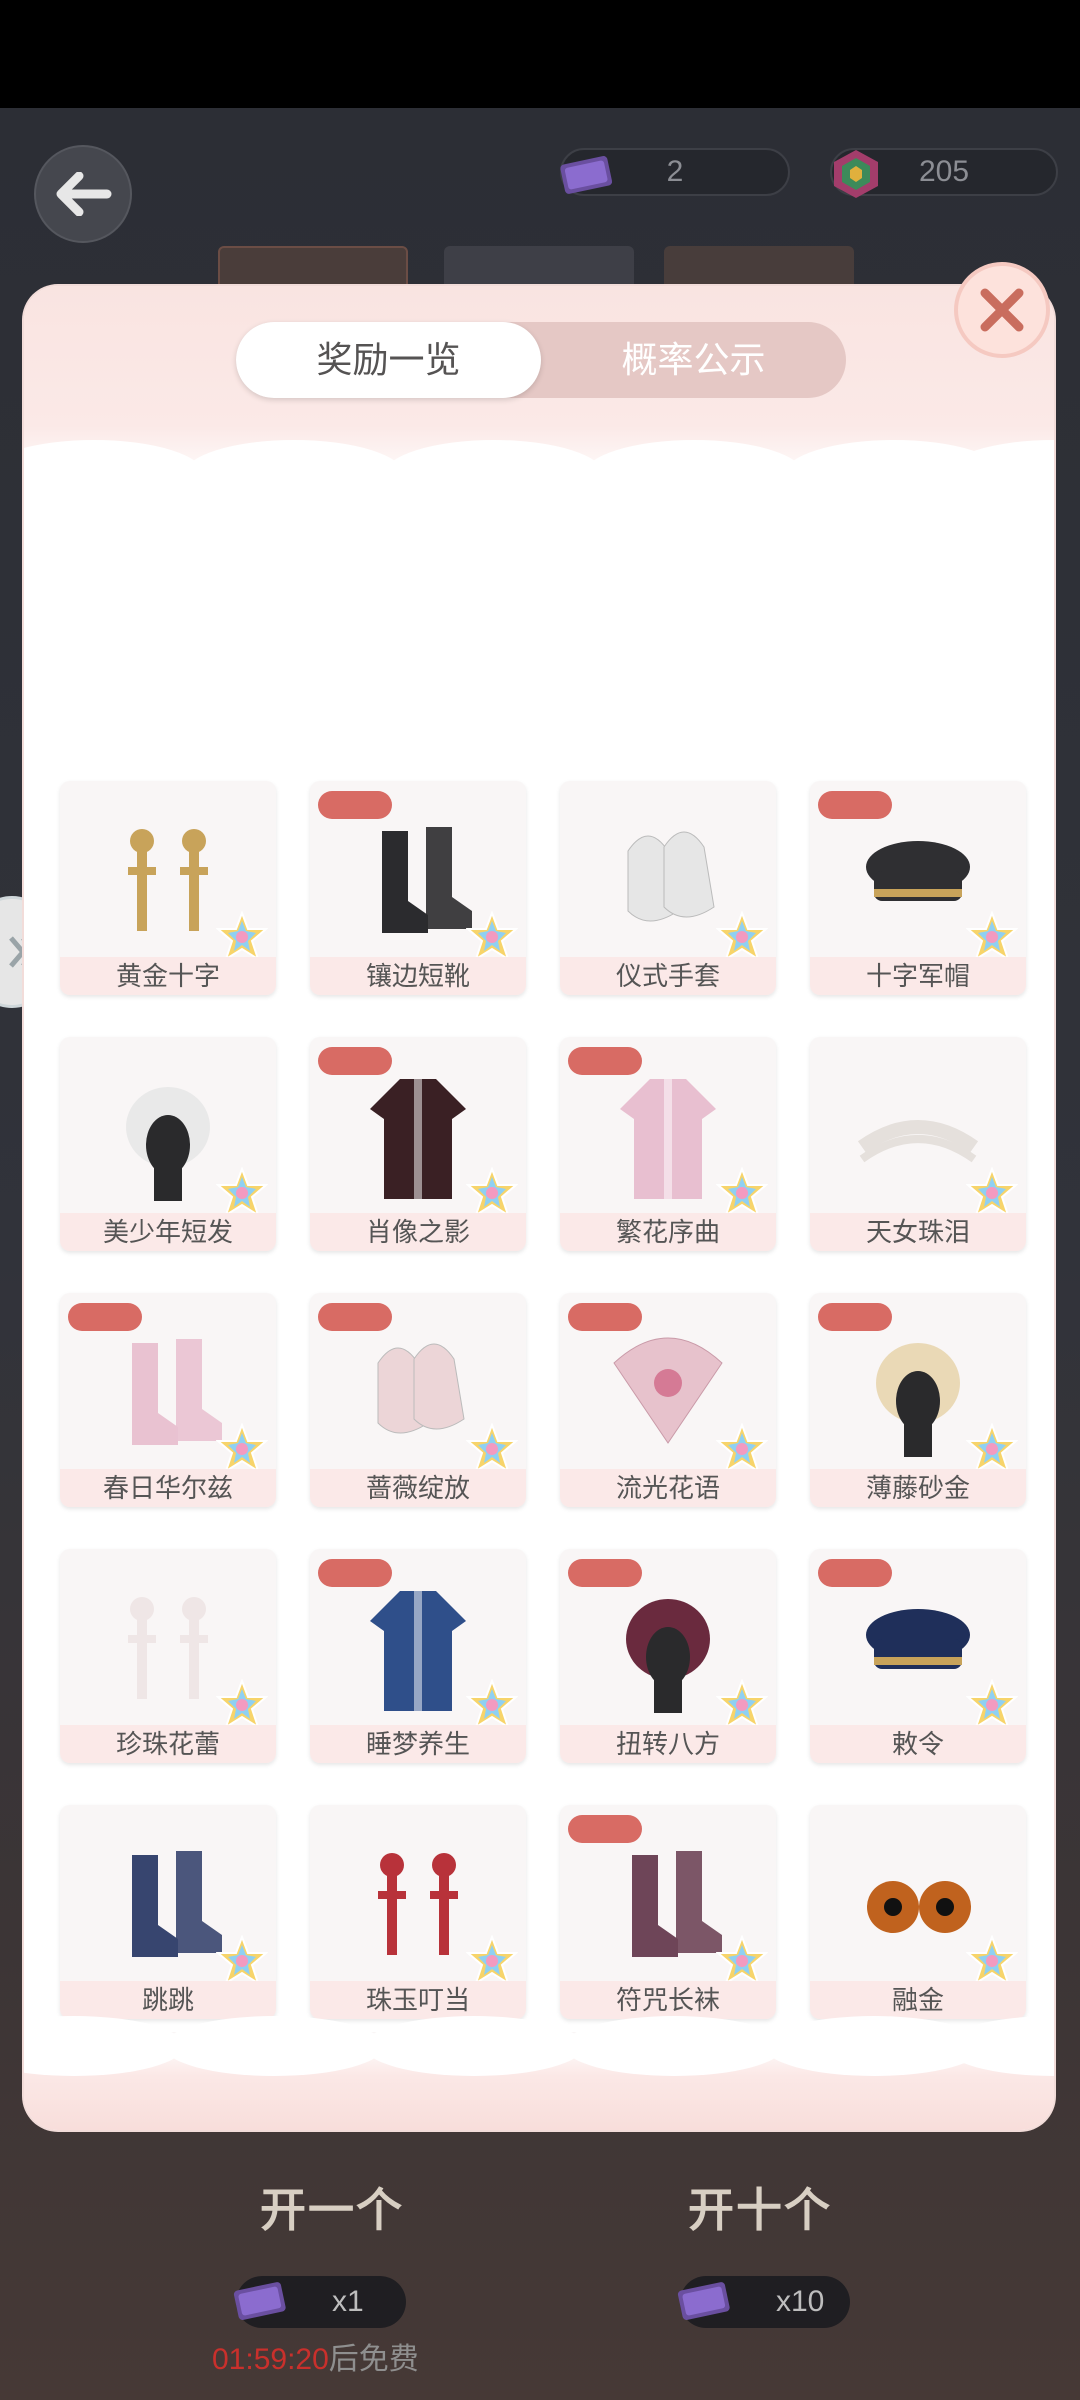  Describe the element at coordinates (332, 2210) in the screenshot. I see `open-one-button: 开一个` at that location.